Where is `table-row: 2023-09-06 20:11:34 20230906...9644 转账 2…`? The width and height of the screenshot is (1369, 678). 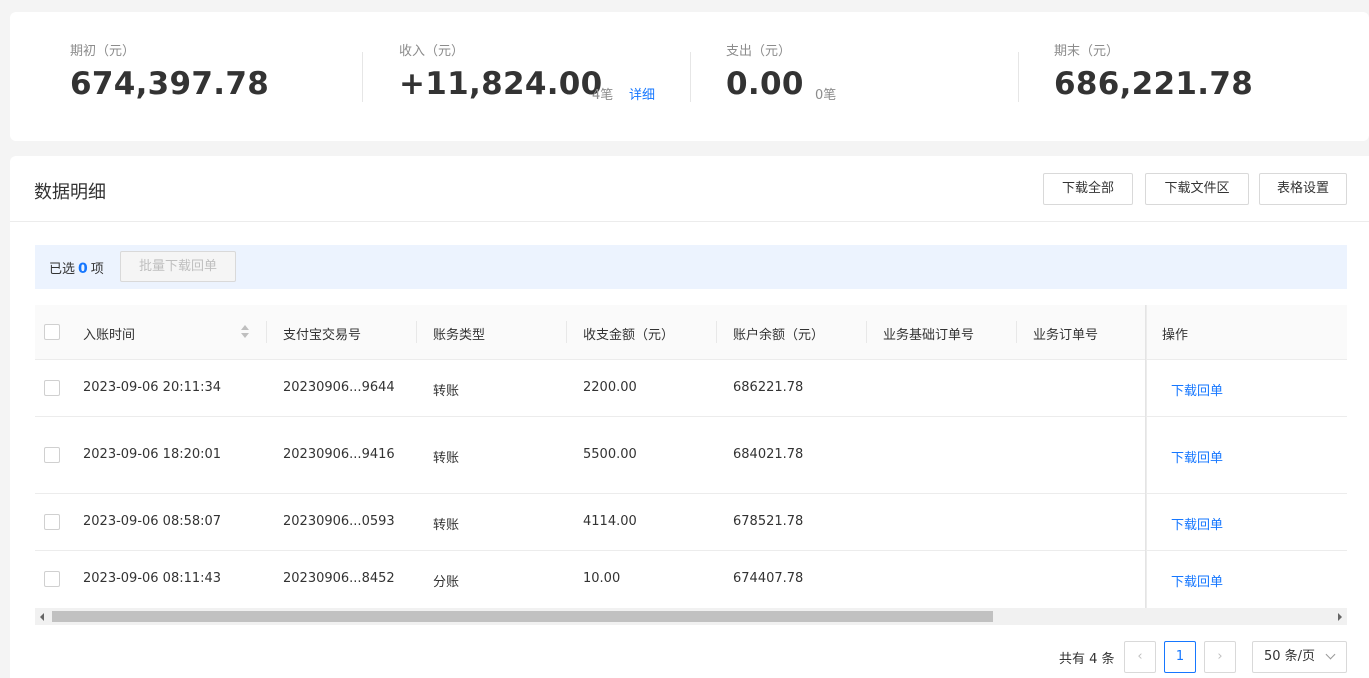 table-row: 2023-09-06 20:11:34 20230906...9644 转账 2… is located at coordinates (691, 388).